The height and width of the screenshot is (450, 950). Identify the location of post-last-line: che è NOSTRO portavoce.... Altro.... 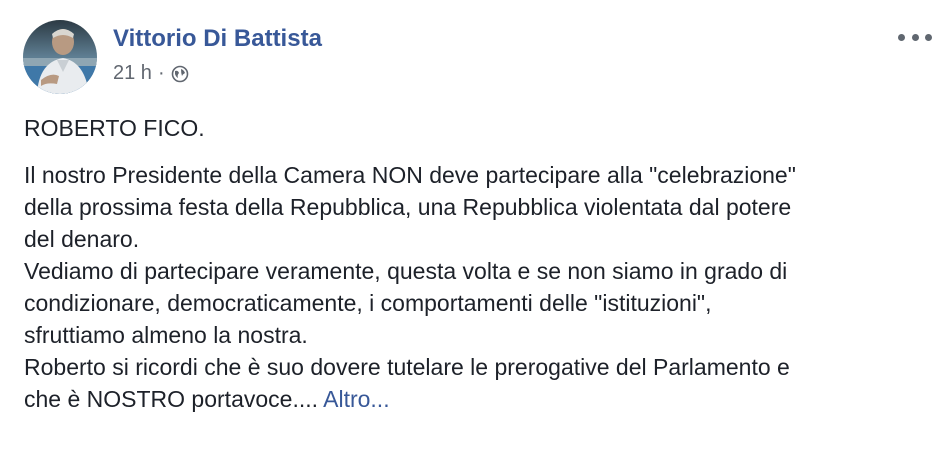
(476, 399).